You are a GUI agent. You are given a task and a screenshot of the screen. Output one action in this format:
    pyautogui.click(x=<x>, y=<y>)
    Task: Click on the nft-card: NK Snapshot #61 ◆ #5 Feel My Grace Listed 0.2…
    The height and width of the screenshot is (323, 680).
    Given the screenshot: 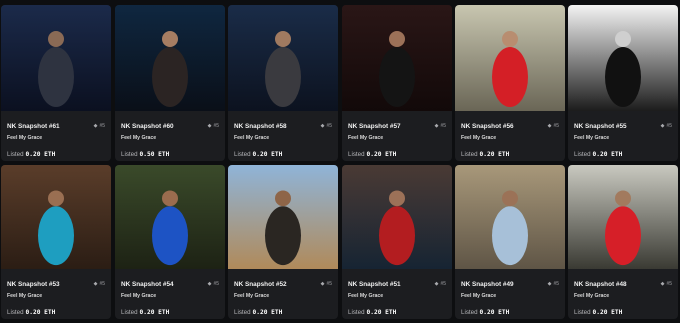 What is the action you would take?
    pyautogui.click(x=56, y=83)
    